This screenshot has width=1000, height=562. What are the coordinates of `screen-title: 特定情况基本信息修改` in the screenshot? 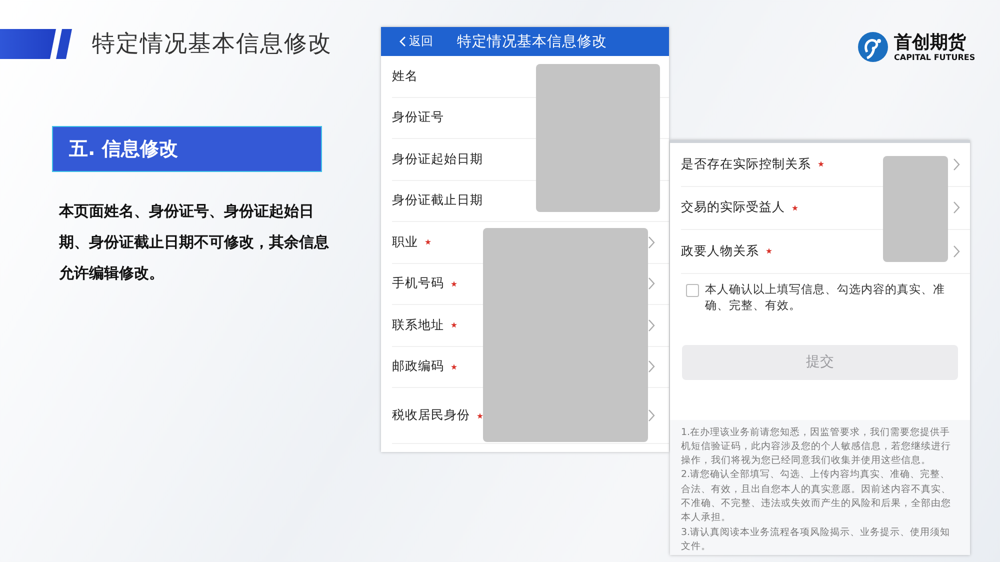 It's located at (532, 41).